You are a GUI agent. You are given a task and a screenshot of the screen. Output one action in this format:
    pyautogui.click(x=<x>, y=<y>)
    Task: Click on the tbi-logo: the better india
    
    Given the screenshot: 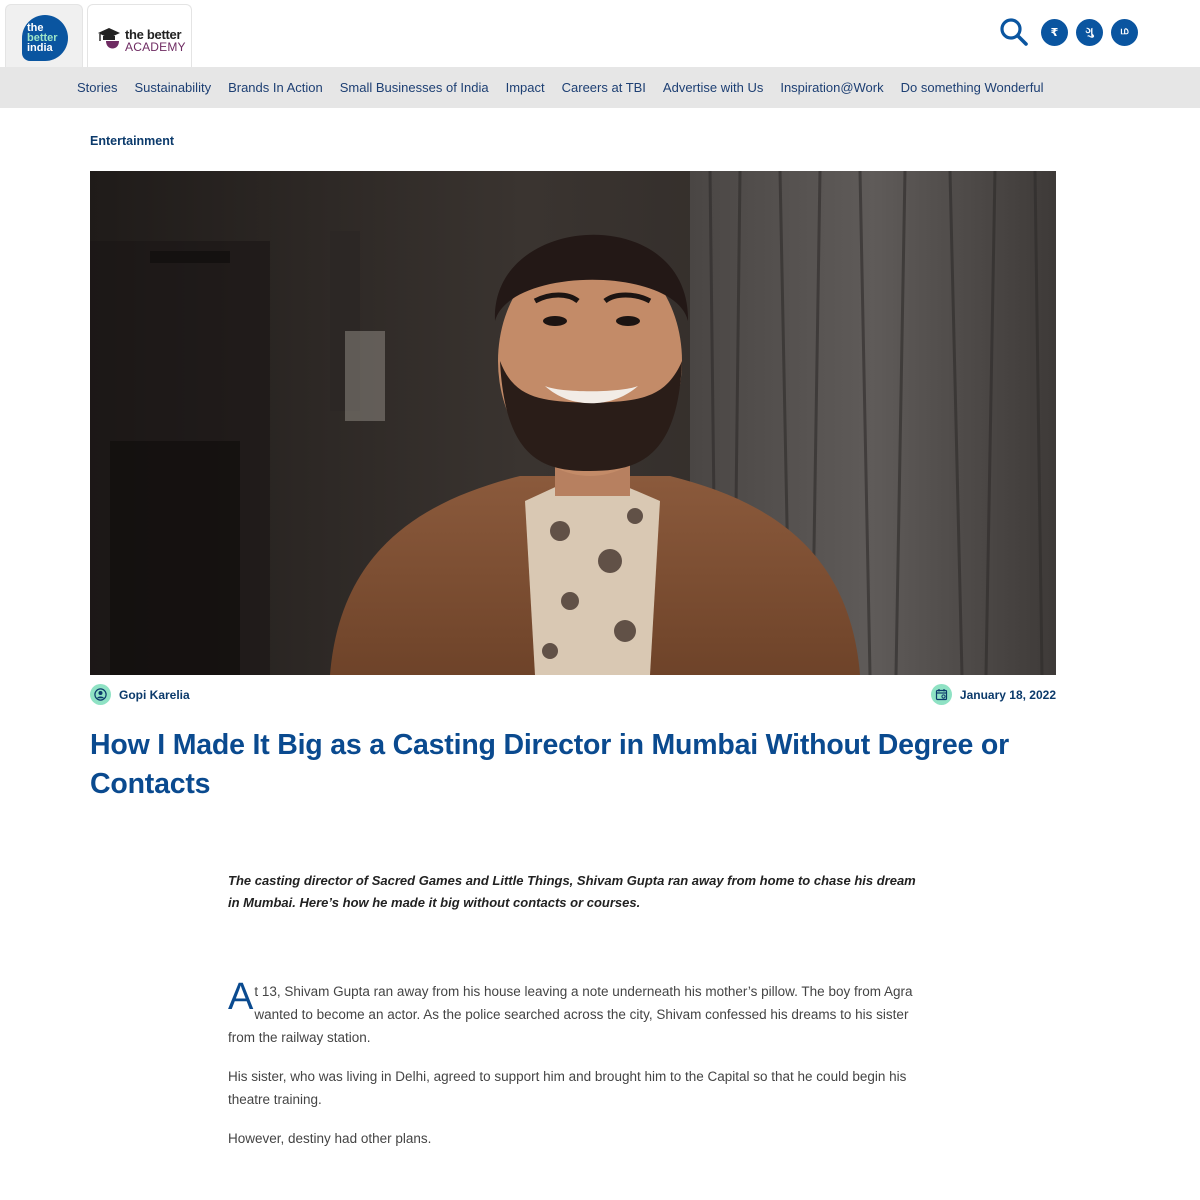 What is the action you would take?
    pyautogui.click(x=45, y=38)
    